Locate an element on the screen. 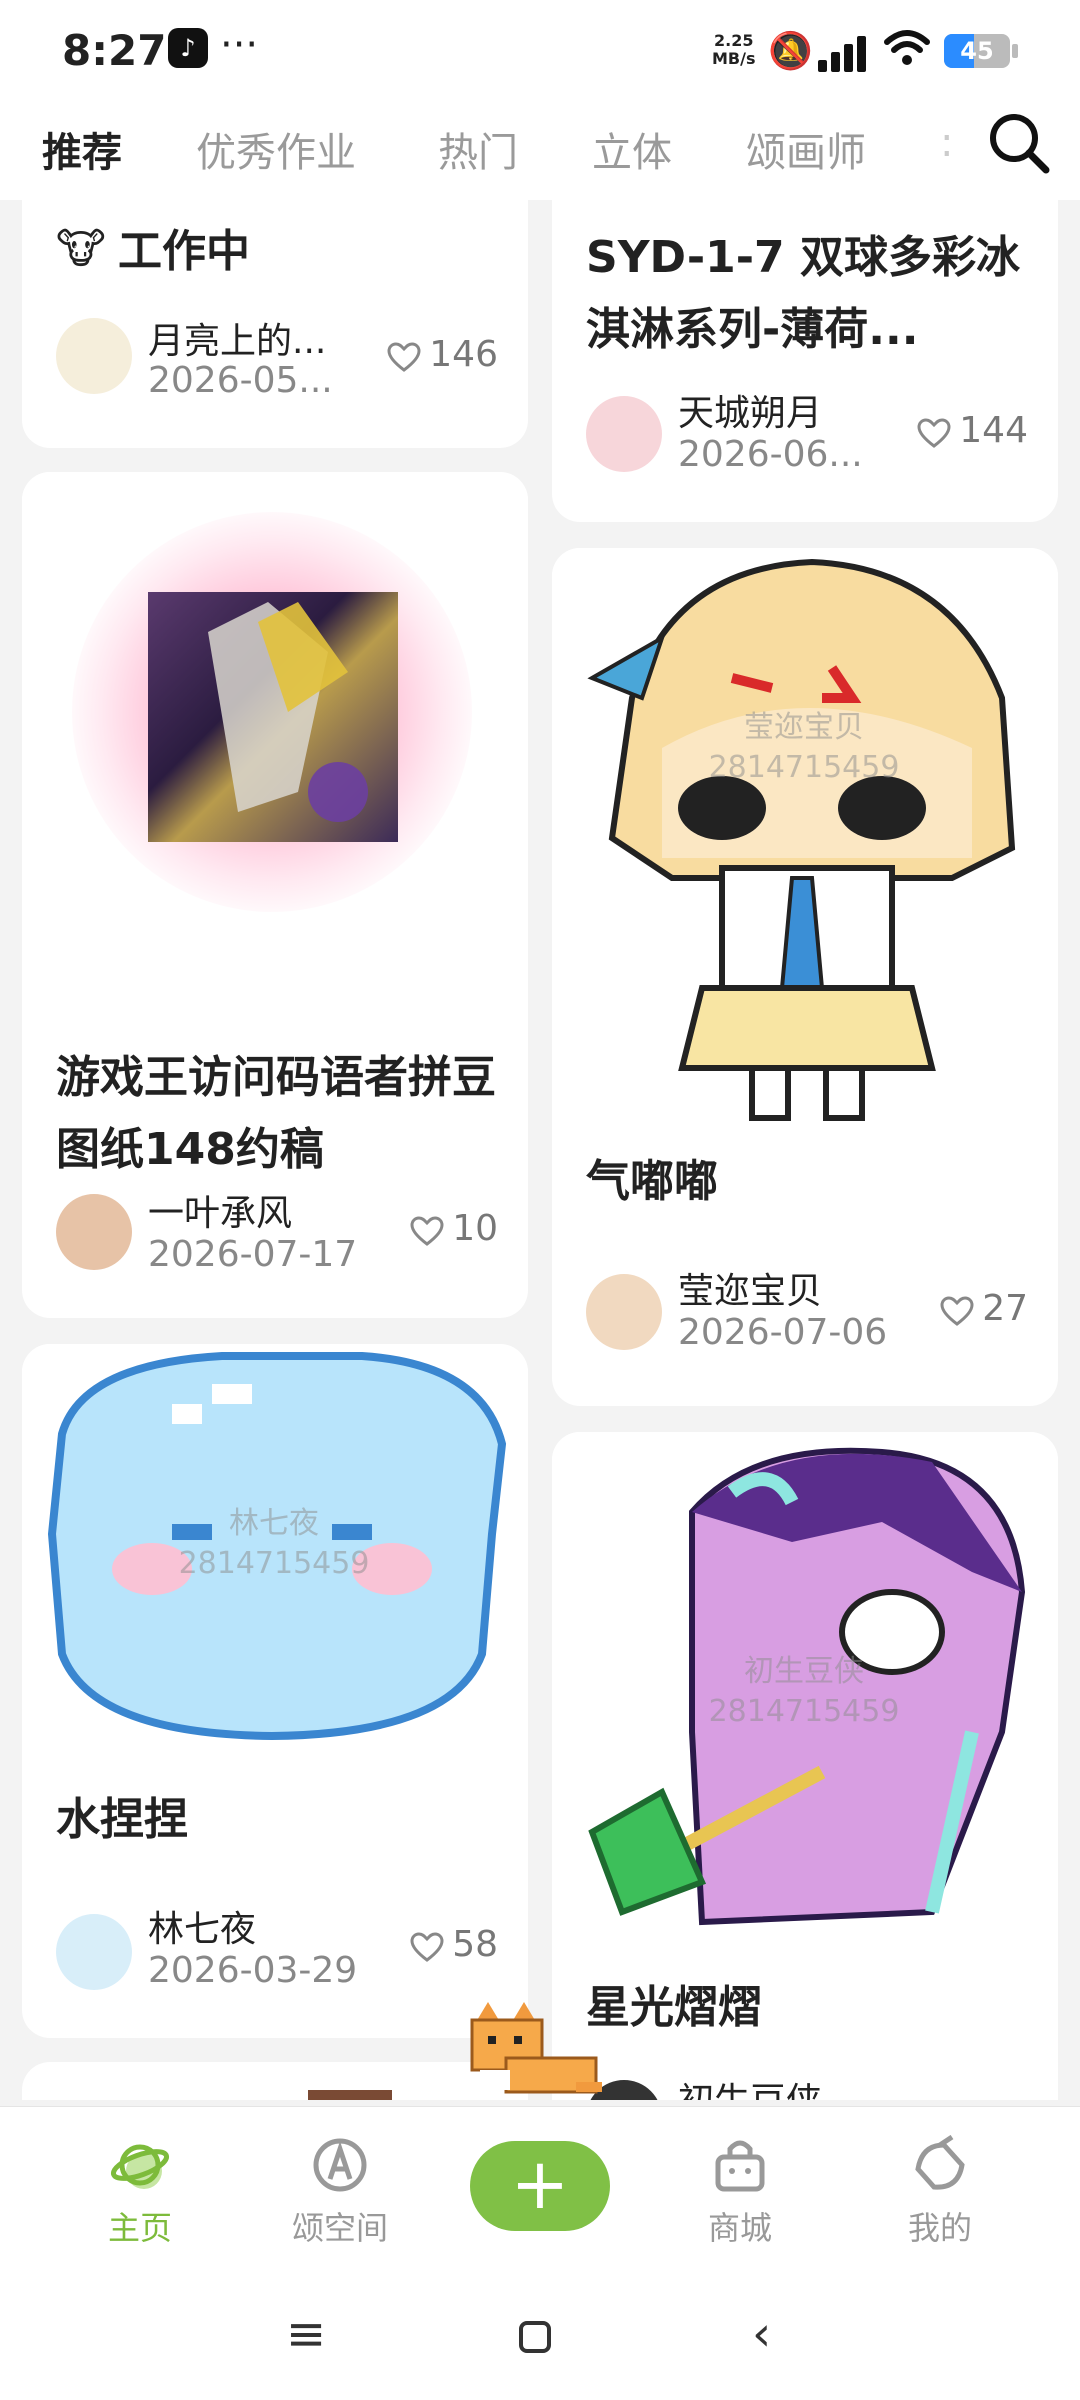 The image size is (1080, 2400). category-tabs: 推荐 优秀作业 热门 立体 颂画师 : is located at coordinates (540, 150).